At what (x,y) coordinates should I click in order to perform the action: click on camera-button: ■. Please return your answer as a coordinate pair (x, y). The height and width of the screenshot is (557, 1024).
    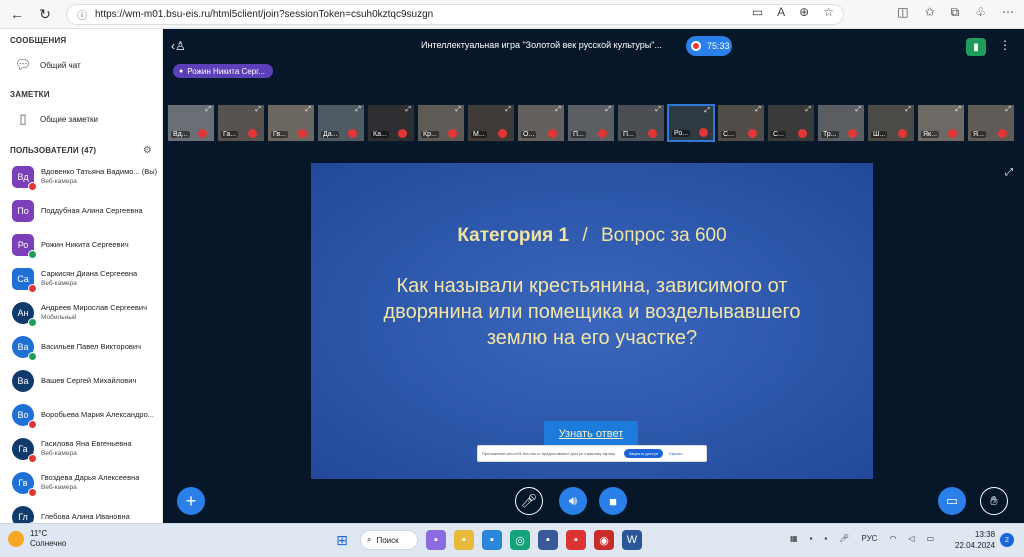
    Looking at the image, I should click on (613, 501).